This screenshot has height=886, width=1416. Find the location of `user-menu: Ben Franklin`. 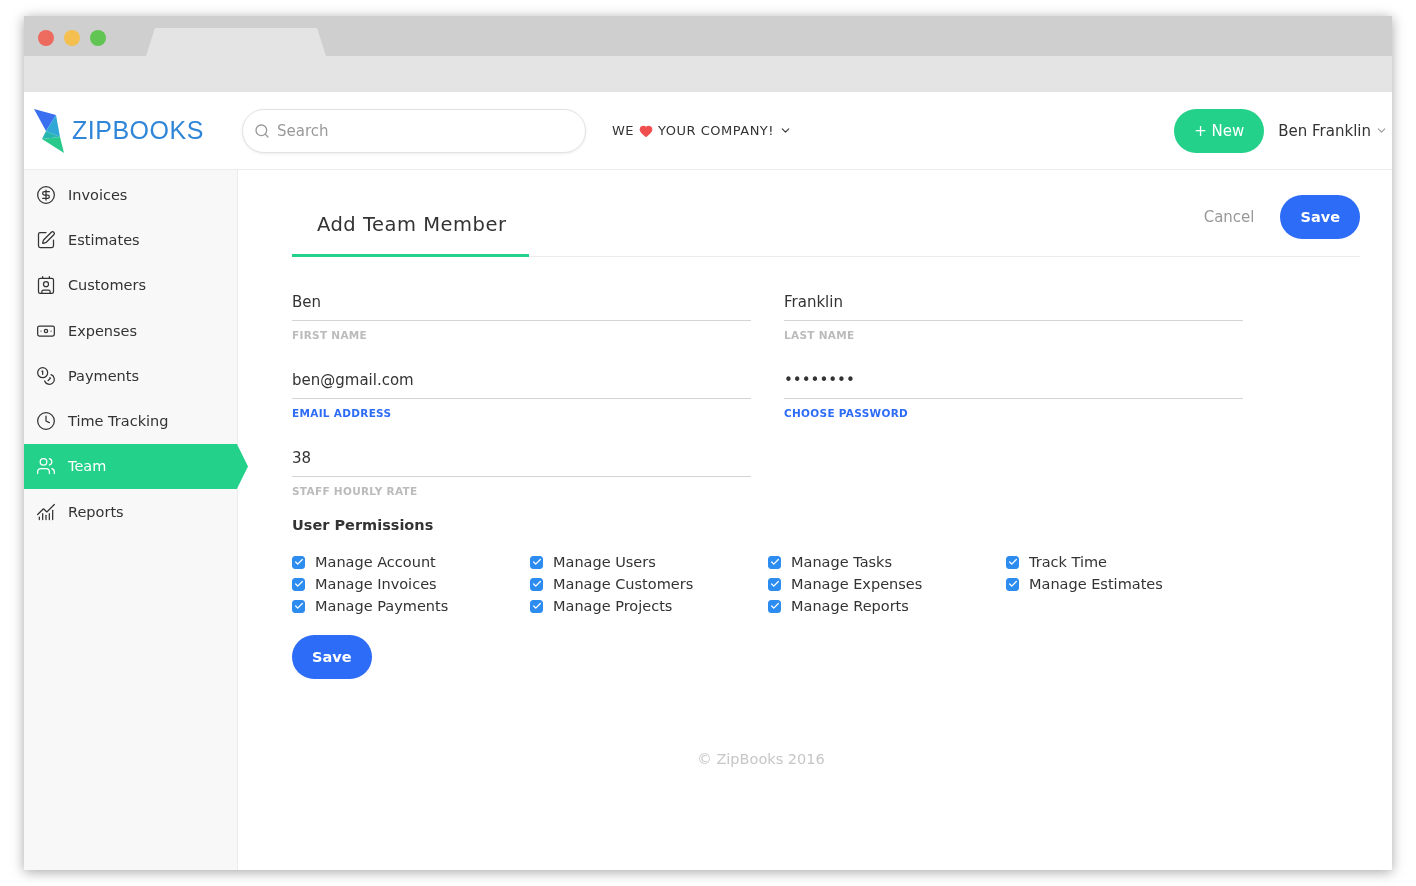

user-menu: Ben Franklin is located at coordinates (1333, 130).